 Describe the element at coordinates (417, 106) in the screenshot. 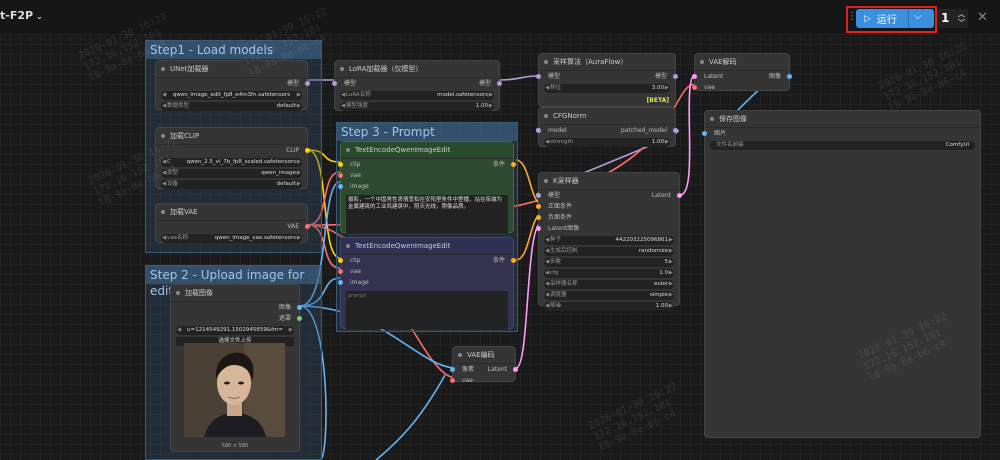

I see `lora-strength-input: ◀ 模型强度 1.00 ▶` at that location.